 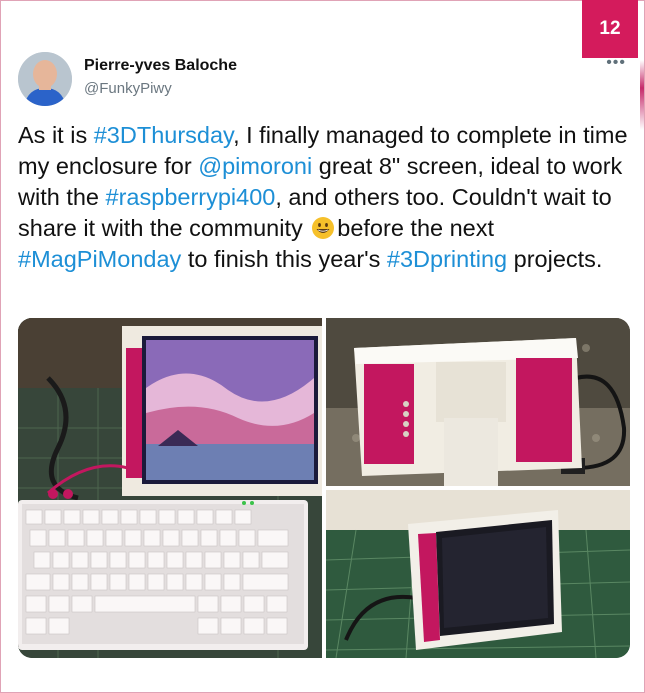 What do you see at coordinates (447, 259) in the screenshot?
I see `hashtag-3dprinting: #3Dprinting` at bounding box center [447, 259].